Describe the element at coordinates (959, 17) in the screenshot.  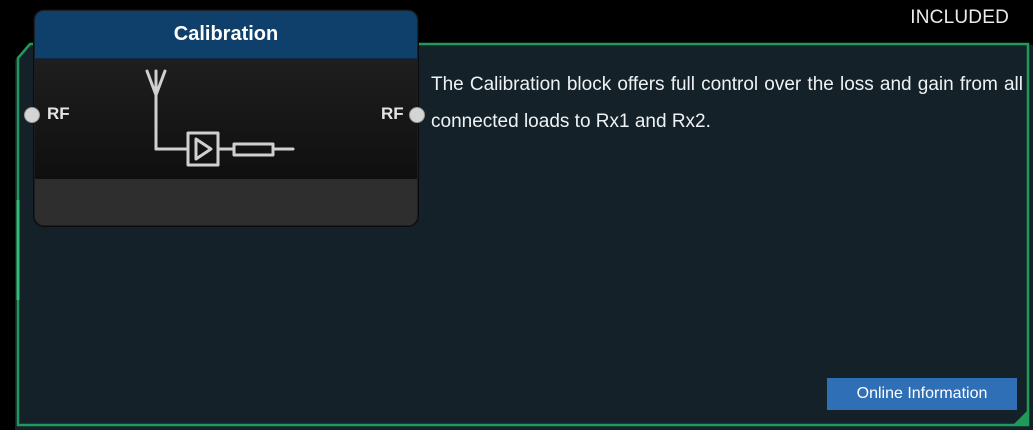
I see `included-badge: INCLUDED` at that location.